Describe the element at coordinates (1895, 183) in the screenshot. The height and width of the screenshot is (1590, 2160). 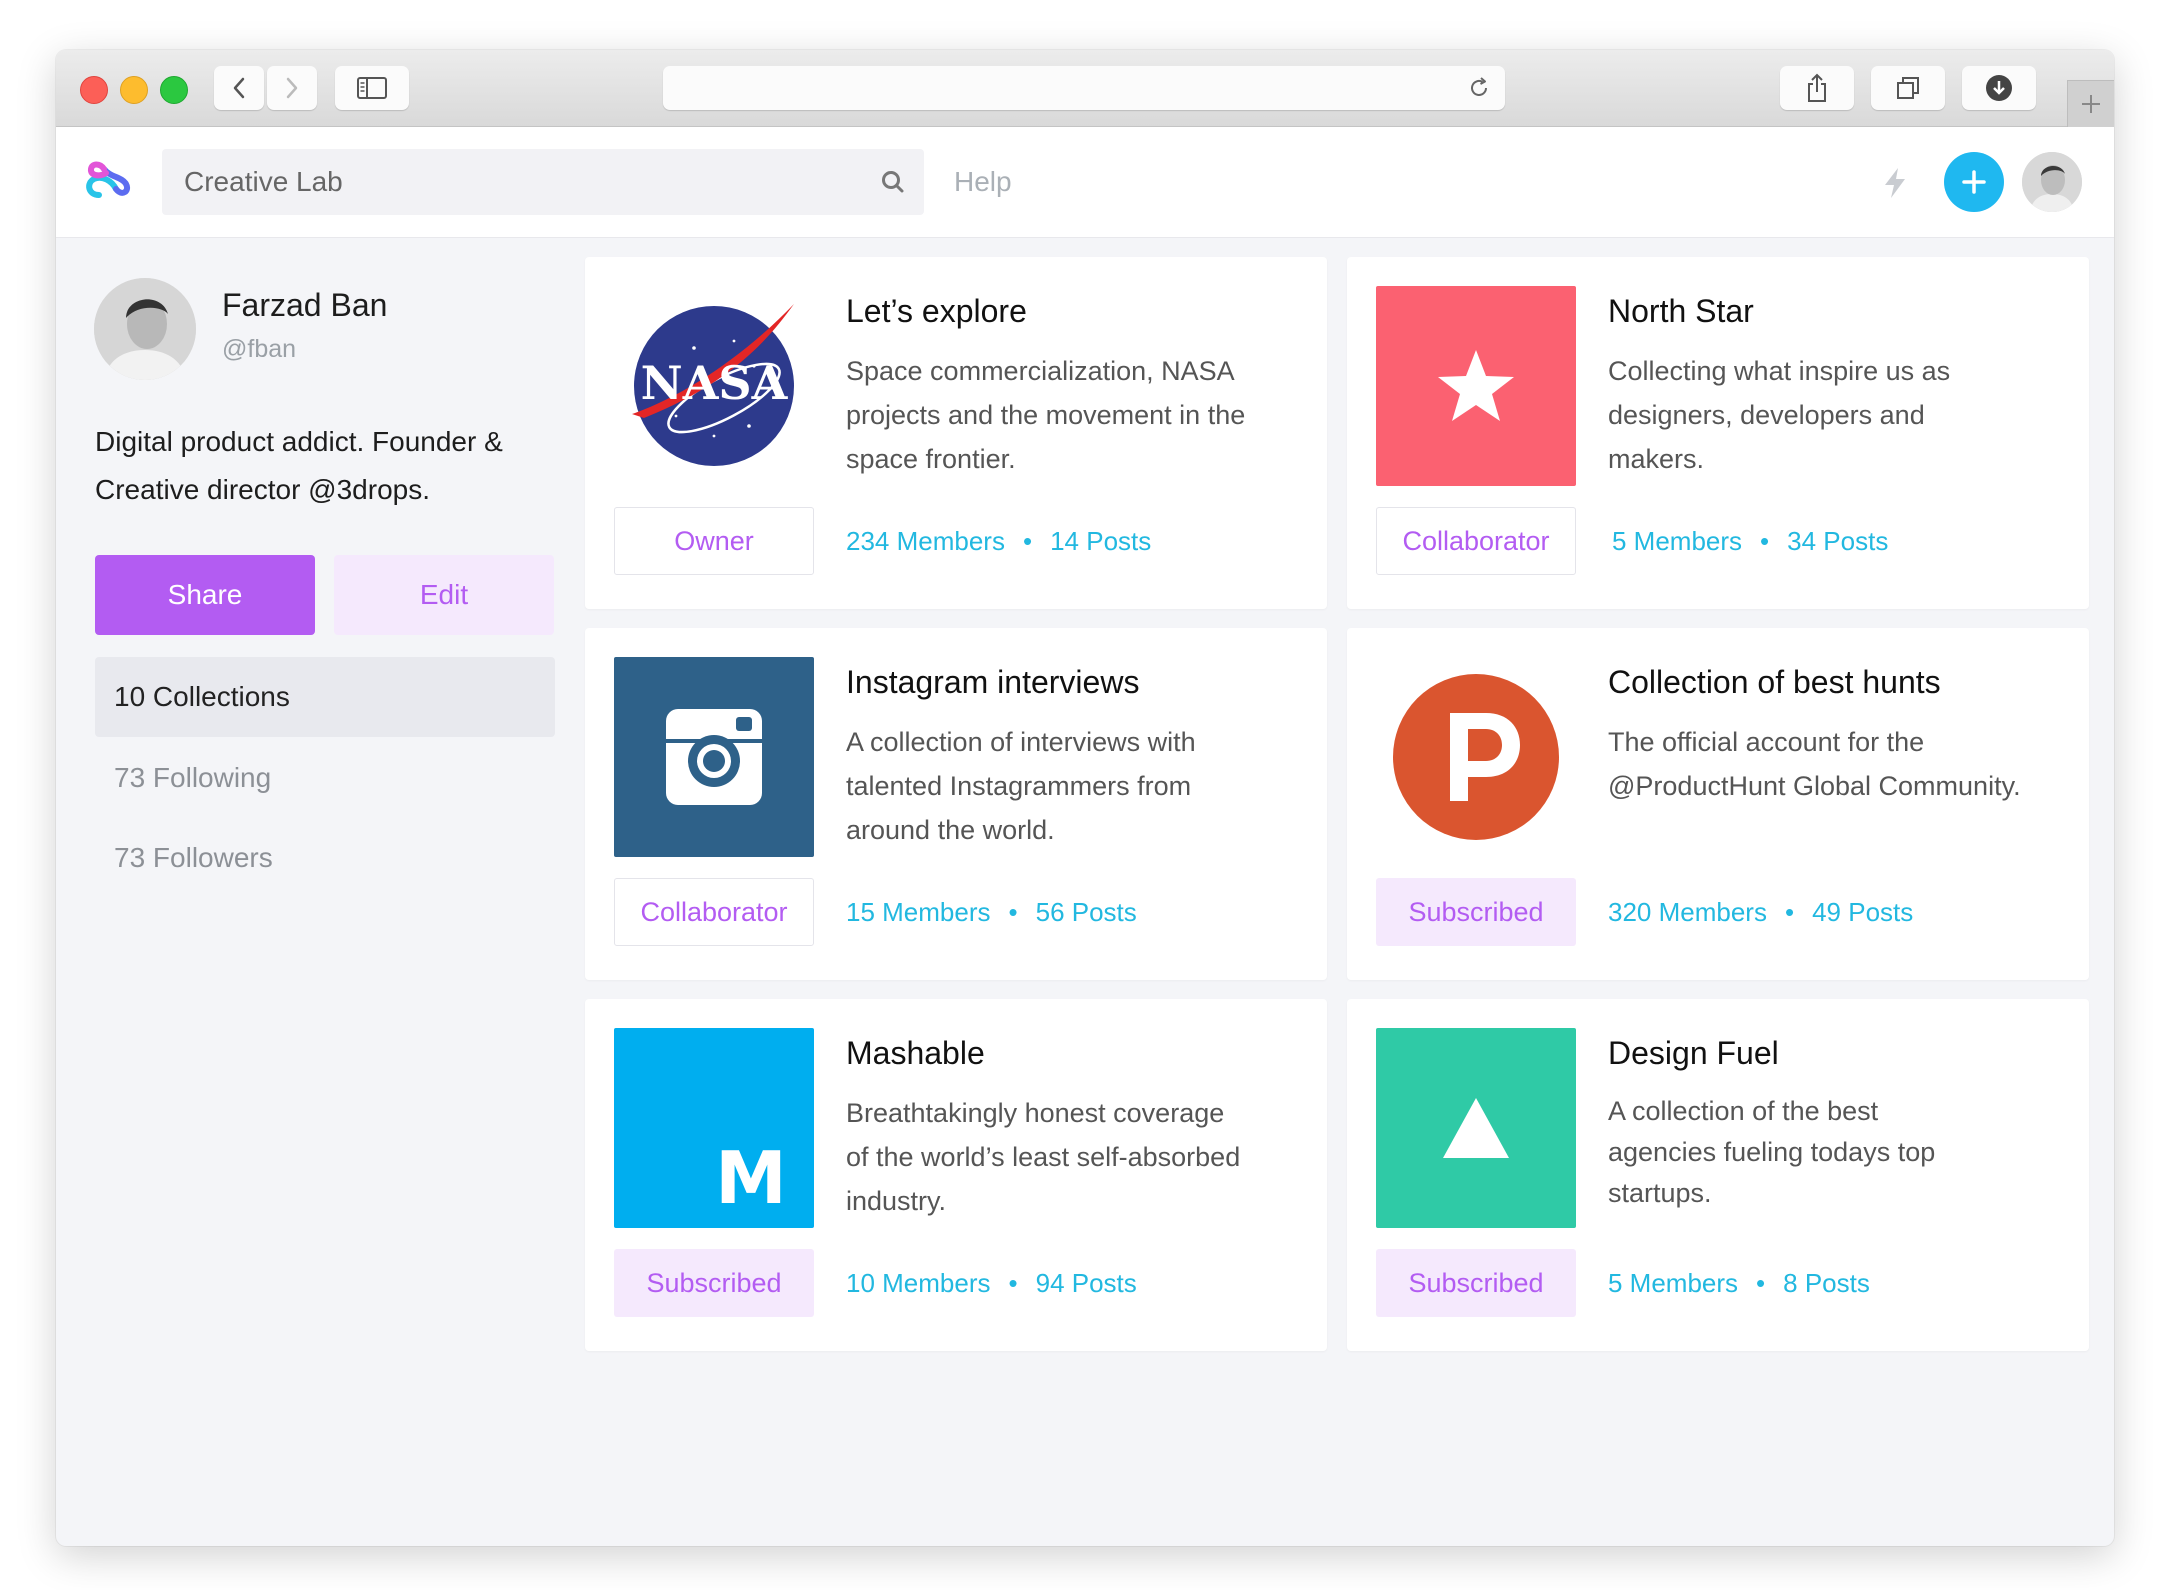
I see `lightning-icon` at that location.